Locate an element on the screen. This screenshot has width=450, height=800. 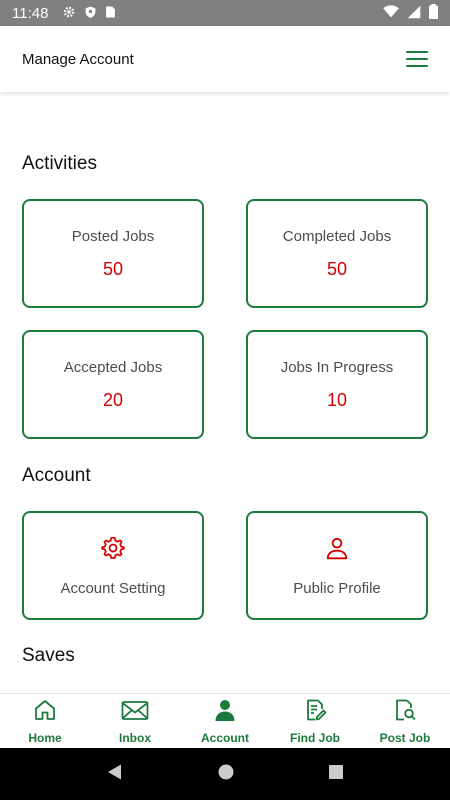
card-value: 10 is located at coordinates (337, 399).